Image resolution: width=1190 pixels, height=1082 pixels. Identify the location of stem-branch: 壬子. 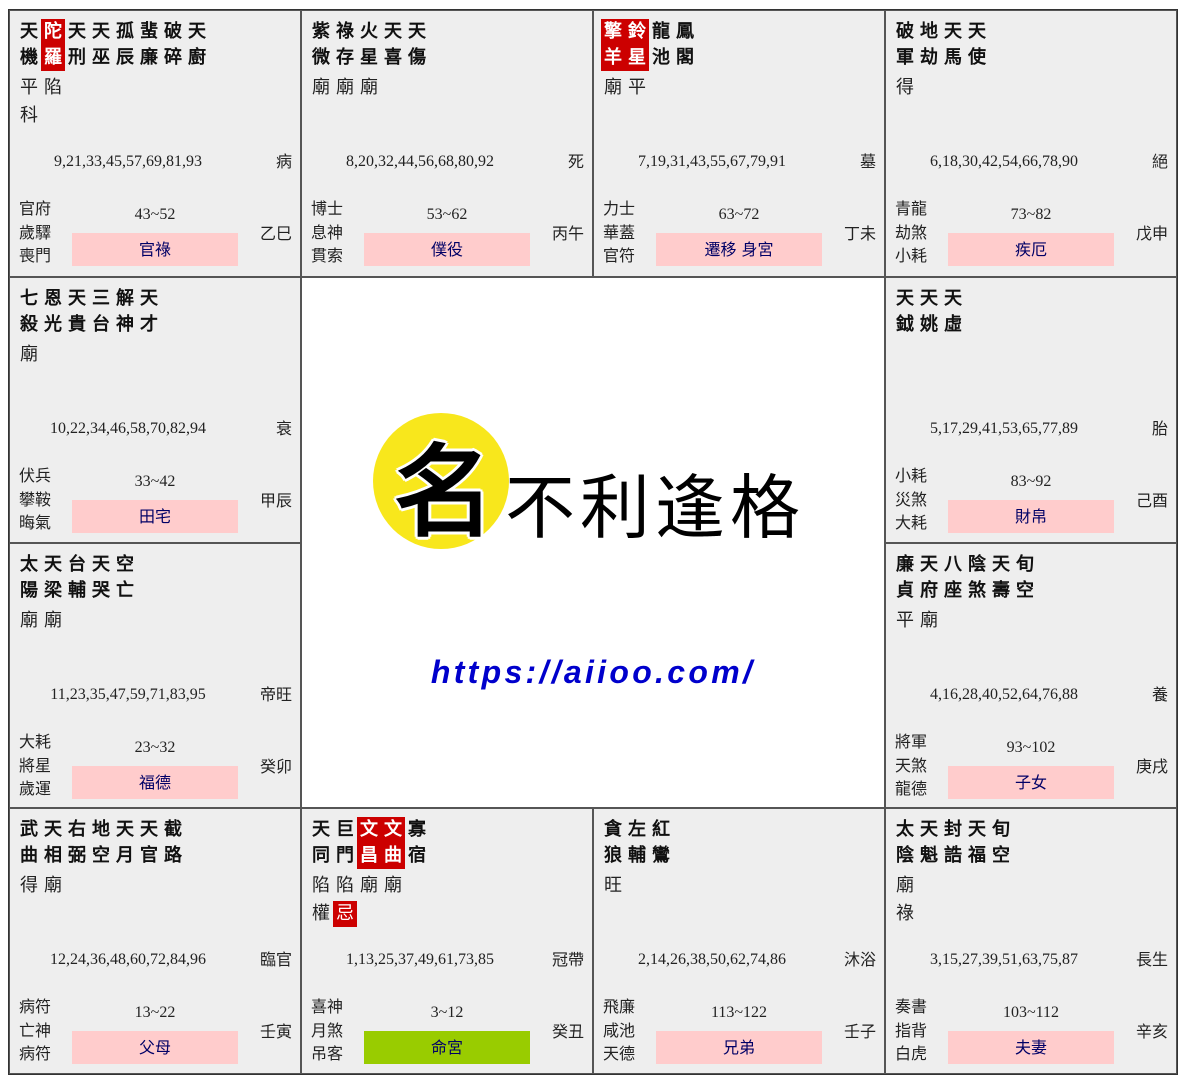
(859, 1031).